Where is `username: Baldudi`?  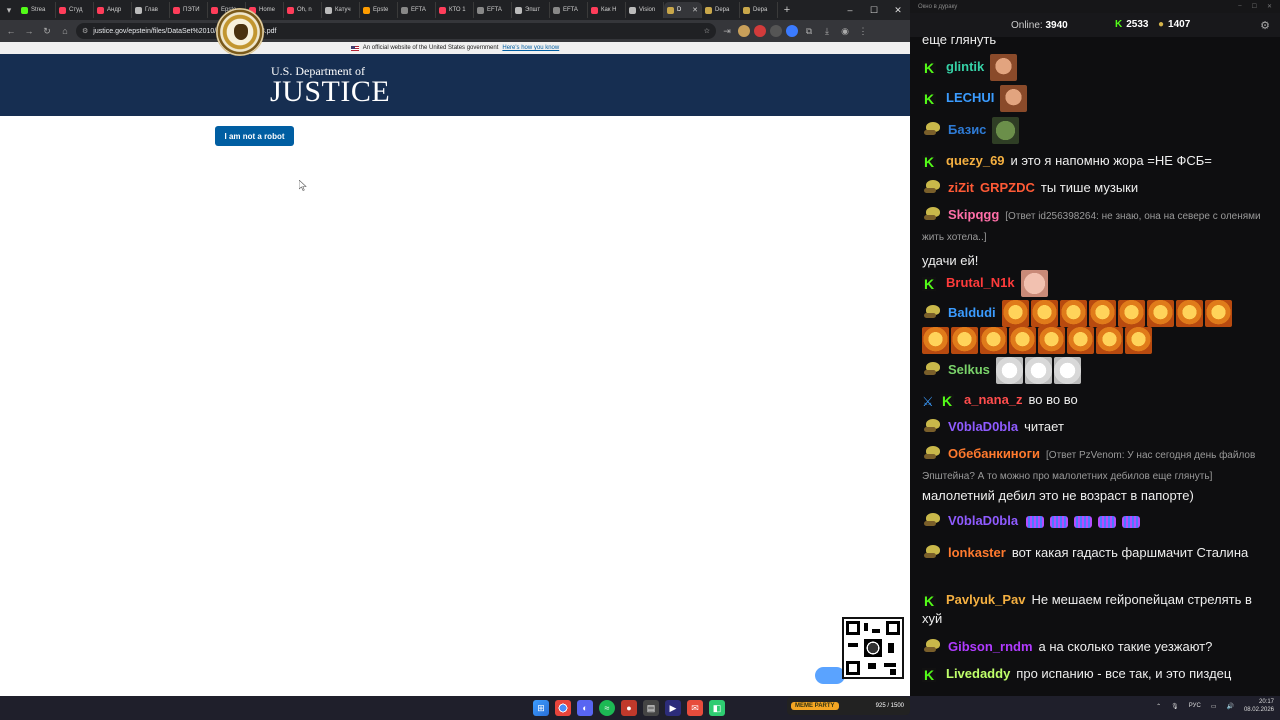
username: Baldudi is located at coordinates (972, 312).